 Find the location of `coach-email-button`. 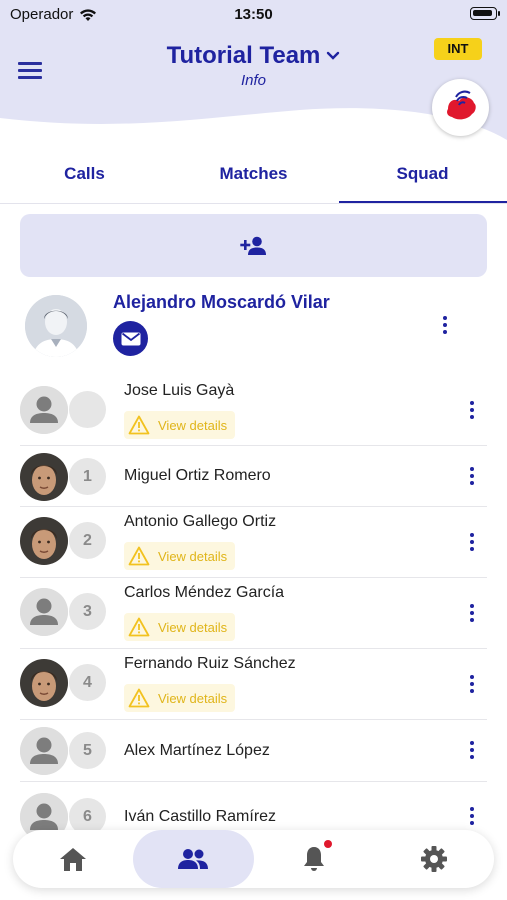

coach-email-button is located at coordinates (130, 338).